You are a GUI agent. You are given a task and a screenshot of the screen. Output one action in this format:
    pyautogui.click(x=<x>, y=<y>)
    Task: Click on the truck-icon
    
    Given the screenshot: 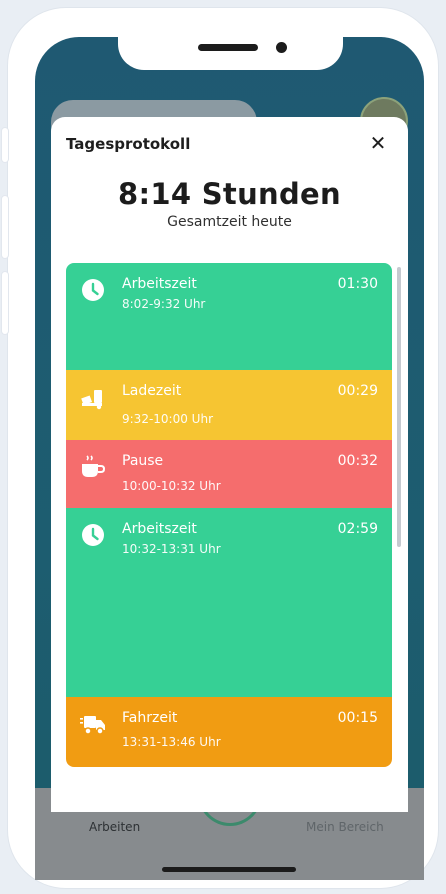 What is the action you would take?
    pyautogui.click(x=92, y=725)
    